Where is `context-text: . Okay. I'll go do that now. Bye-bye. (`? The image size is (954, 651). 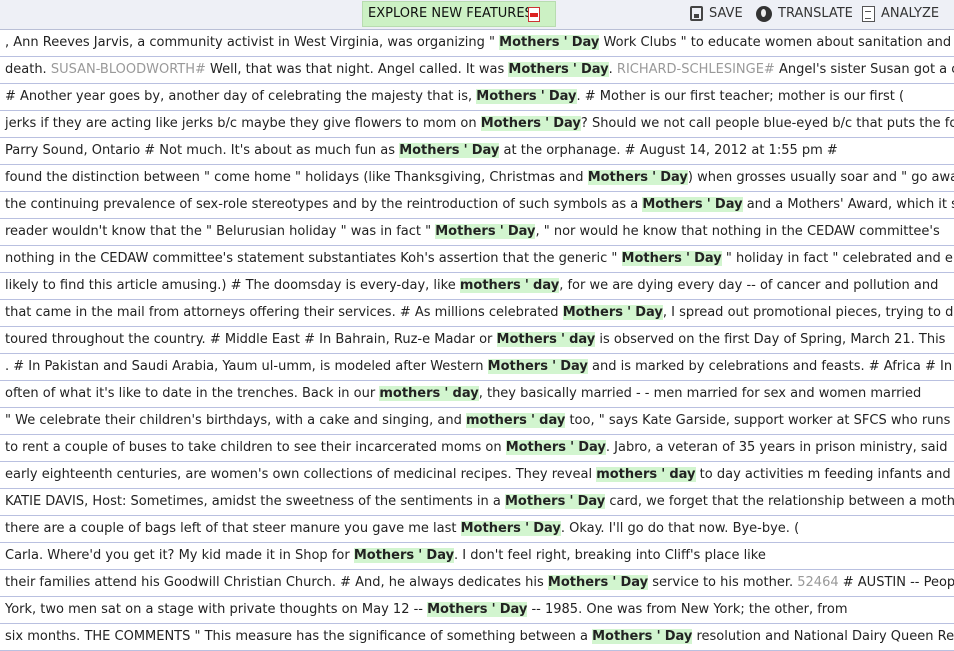
context-text: . Okay. I'll go do that now. Bye-bye. ( is located at coordinates (680, 528).